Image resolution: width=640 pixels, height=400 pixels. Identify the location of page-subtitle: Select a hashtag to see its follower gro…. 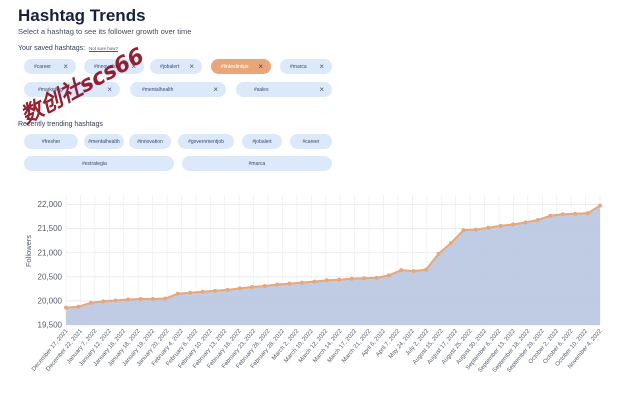
(105, 31).